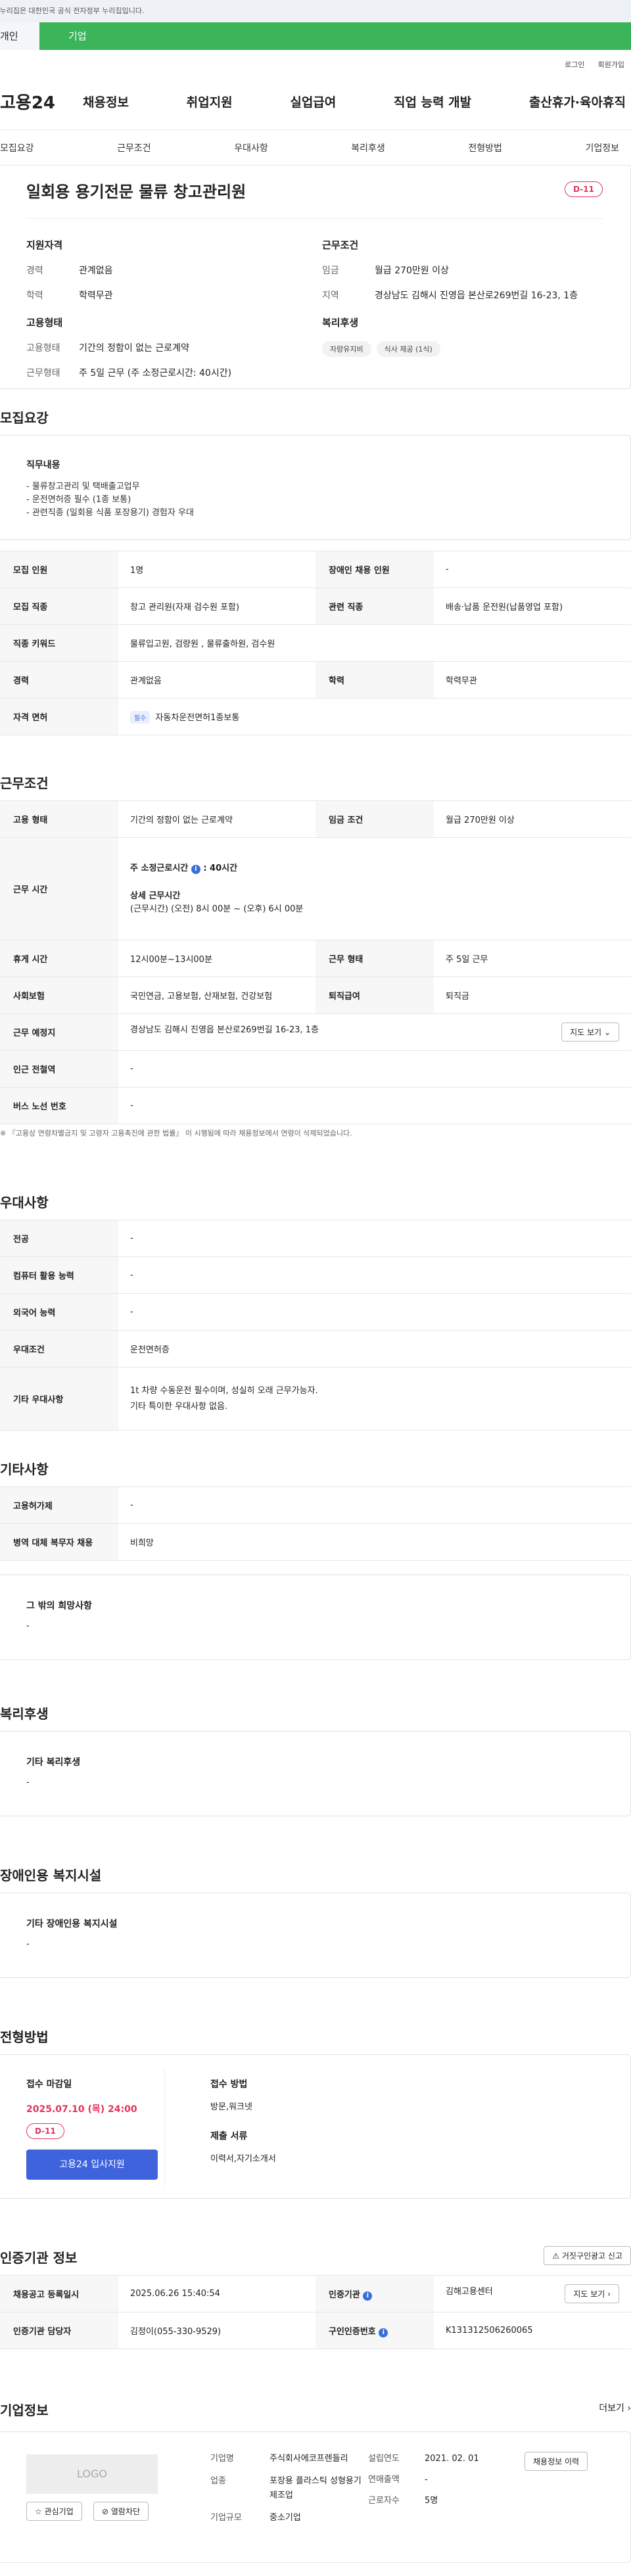 This screenshot has height=2576, width=631. I want to click on tab-personal: 개인, so click(20, 36).